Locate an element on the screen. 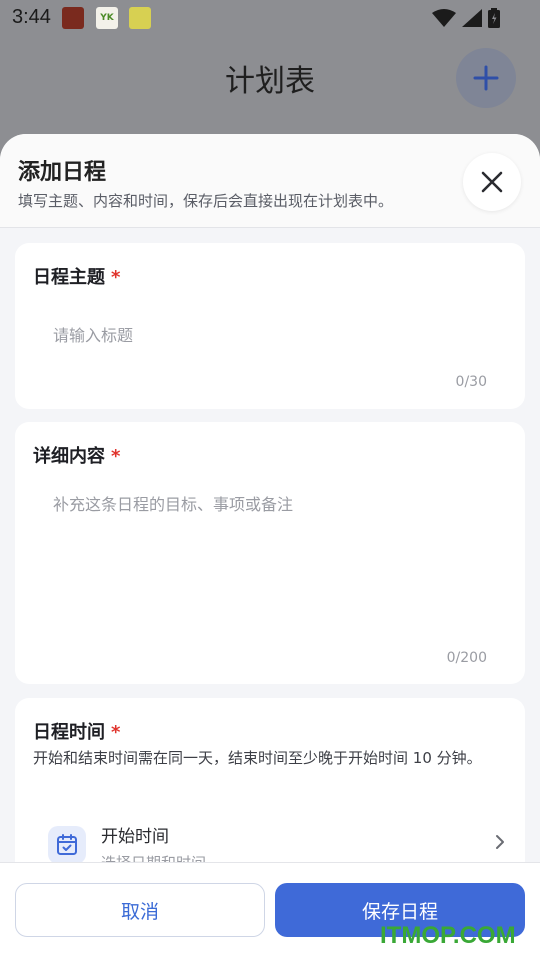 The image size is (540, 961). content-textarea: 补充这条日程的目标、事项或备注 is located at coordinates (173, 503).